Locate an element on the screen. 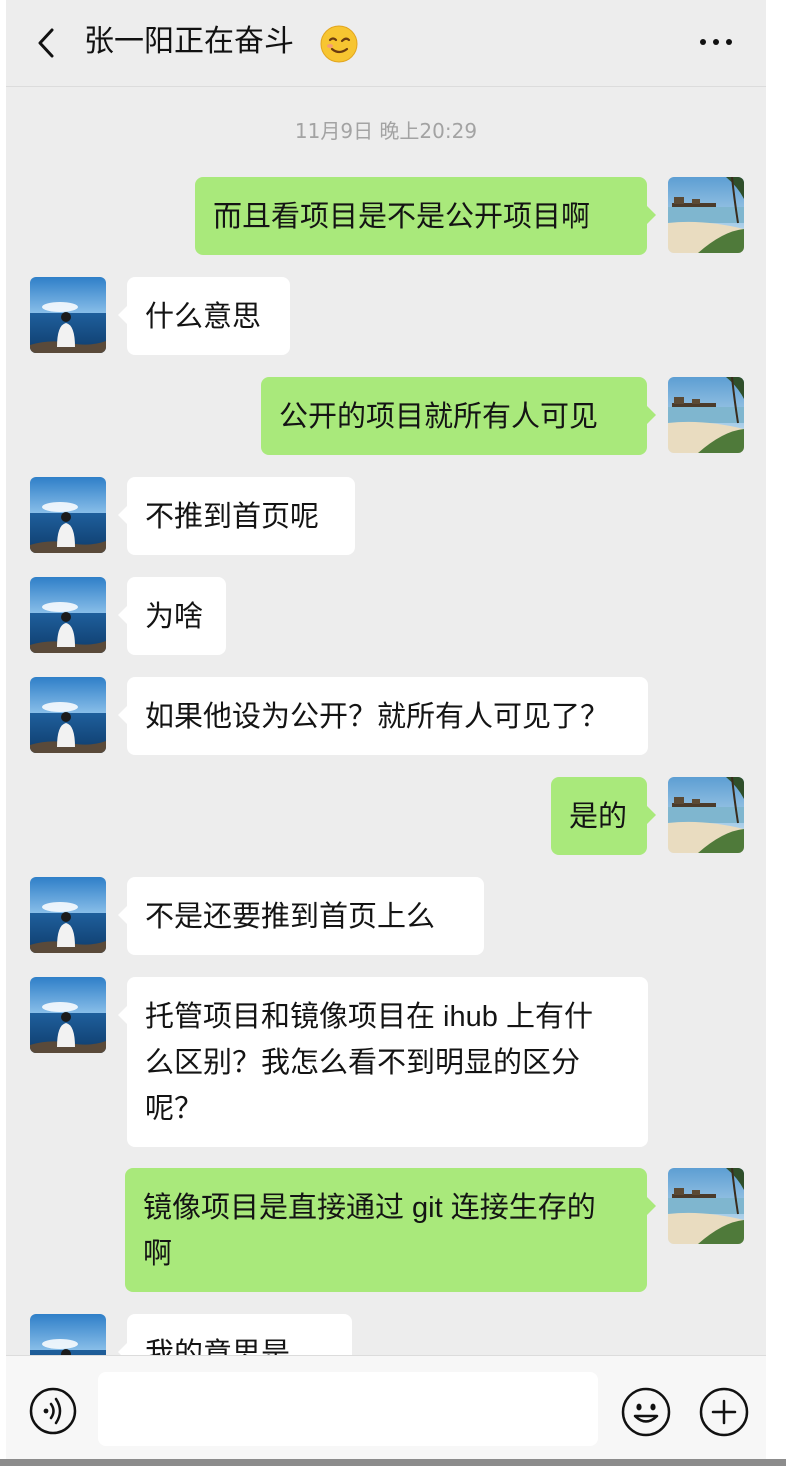  smiley-icon is located at coordinates (646, 1412).